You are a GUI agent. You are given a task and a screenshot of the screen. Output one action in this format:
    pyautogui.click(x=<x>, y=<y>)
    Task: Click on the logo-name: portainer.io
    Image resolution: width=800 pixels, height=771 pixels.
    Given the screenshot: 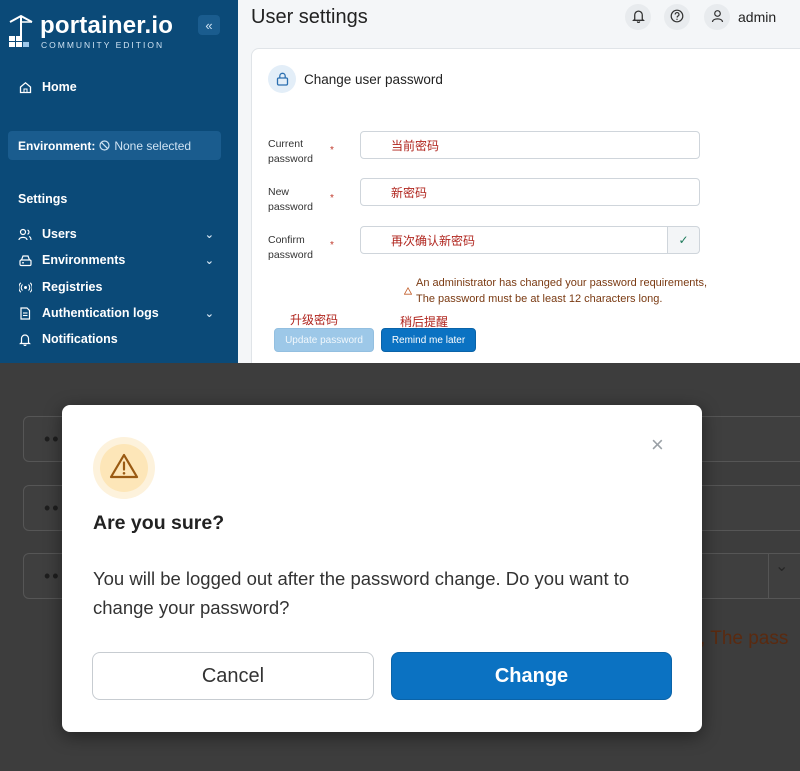 What is the action you would take?
    pyautogui.click(x=107, y=25)
    